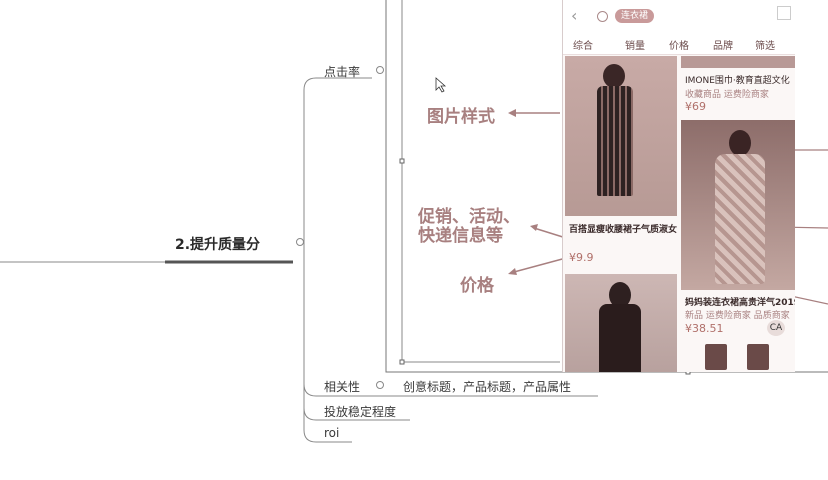 The height and width of the screenshot is (480, 828). Describe the element at coordinates (737, 81) in the screenshot. I see `product-title: IMONE围巾·教育直超文化` at that location.